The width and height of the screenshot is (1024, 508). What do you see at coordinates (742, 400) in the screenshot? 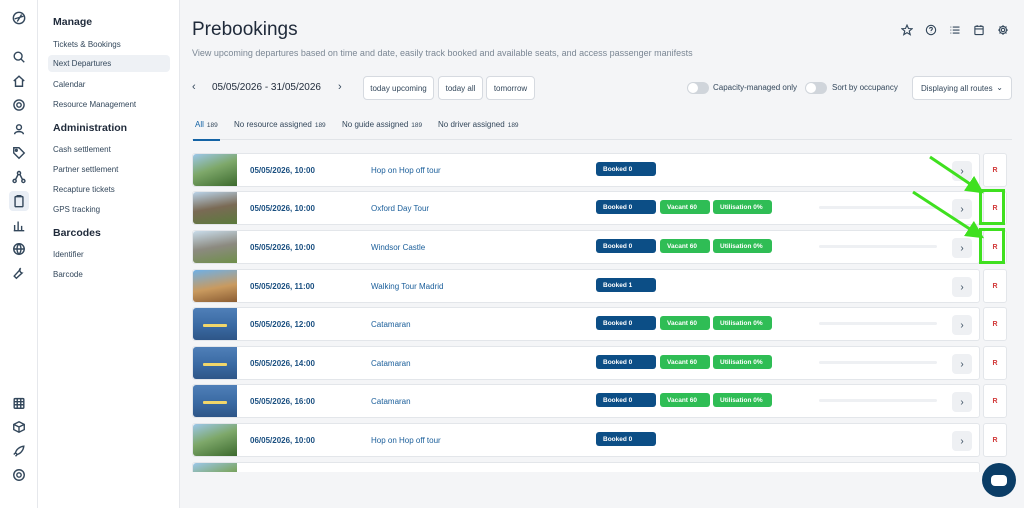
I see `utilisation-badge: Utilisation 0%` at bounding box center [742, 400].